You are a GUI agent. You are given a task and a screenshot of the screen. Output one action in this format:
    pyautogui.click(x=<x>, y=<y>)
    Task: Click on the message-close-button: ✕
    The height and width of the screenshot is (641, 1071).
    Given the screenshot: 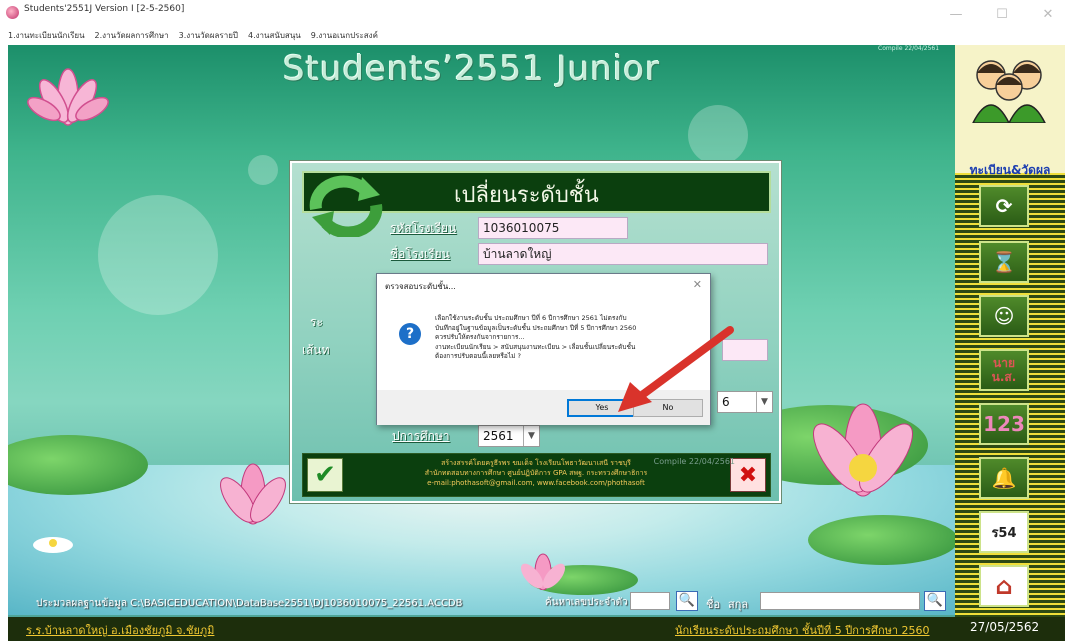 What is the action you would take?
    pyautogui.click(x=697, y=284)
    